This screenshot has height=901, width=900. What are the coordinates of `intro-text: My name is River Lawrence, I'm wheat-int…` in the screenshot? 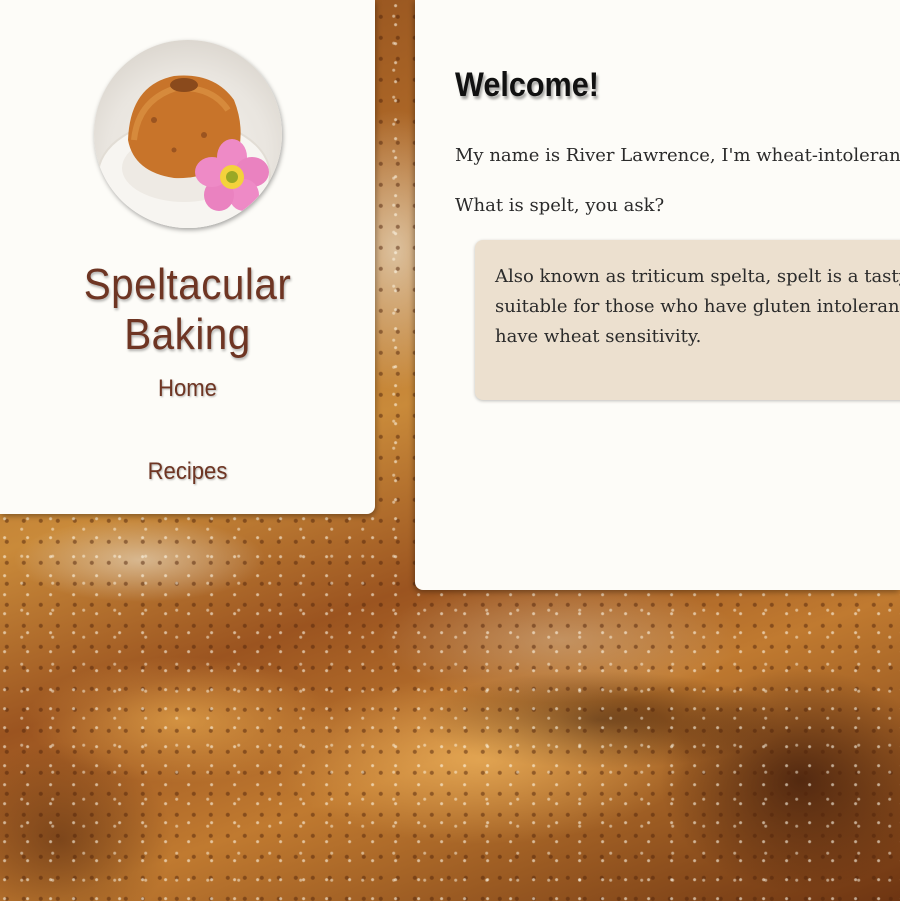 It's located at (677, 155).